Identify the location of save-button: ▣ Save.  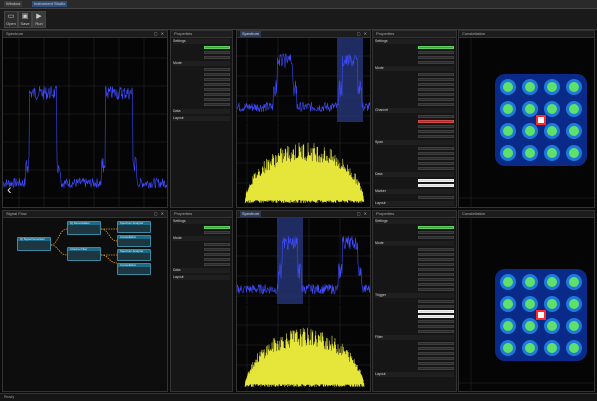
(25, 19).